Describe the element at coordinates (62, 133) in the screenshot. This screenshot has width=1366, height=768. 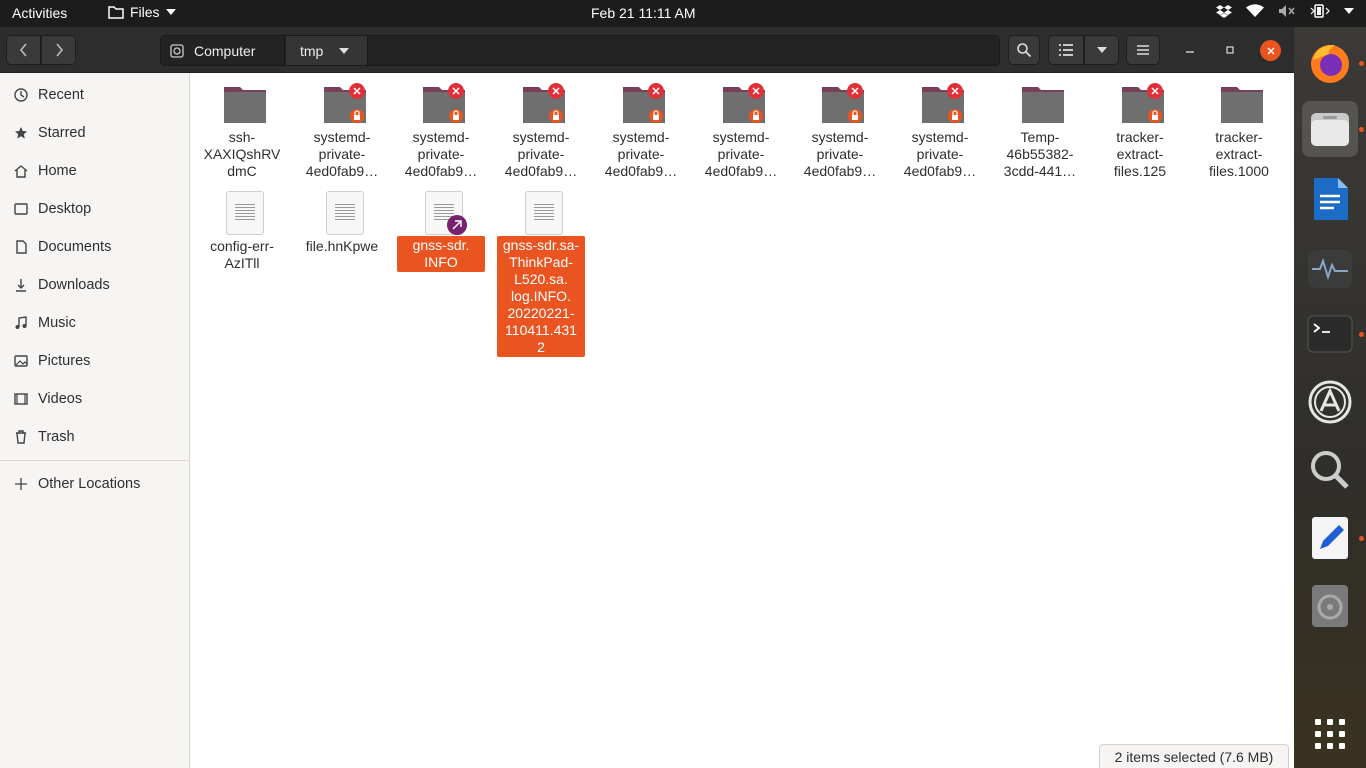
I see `sidebar-item-label: Starred` at that location.